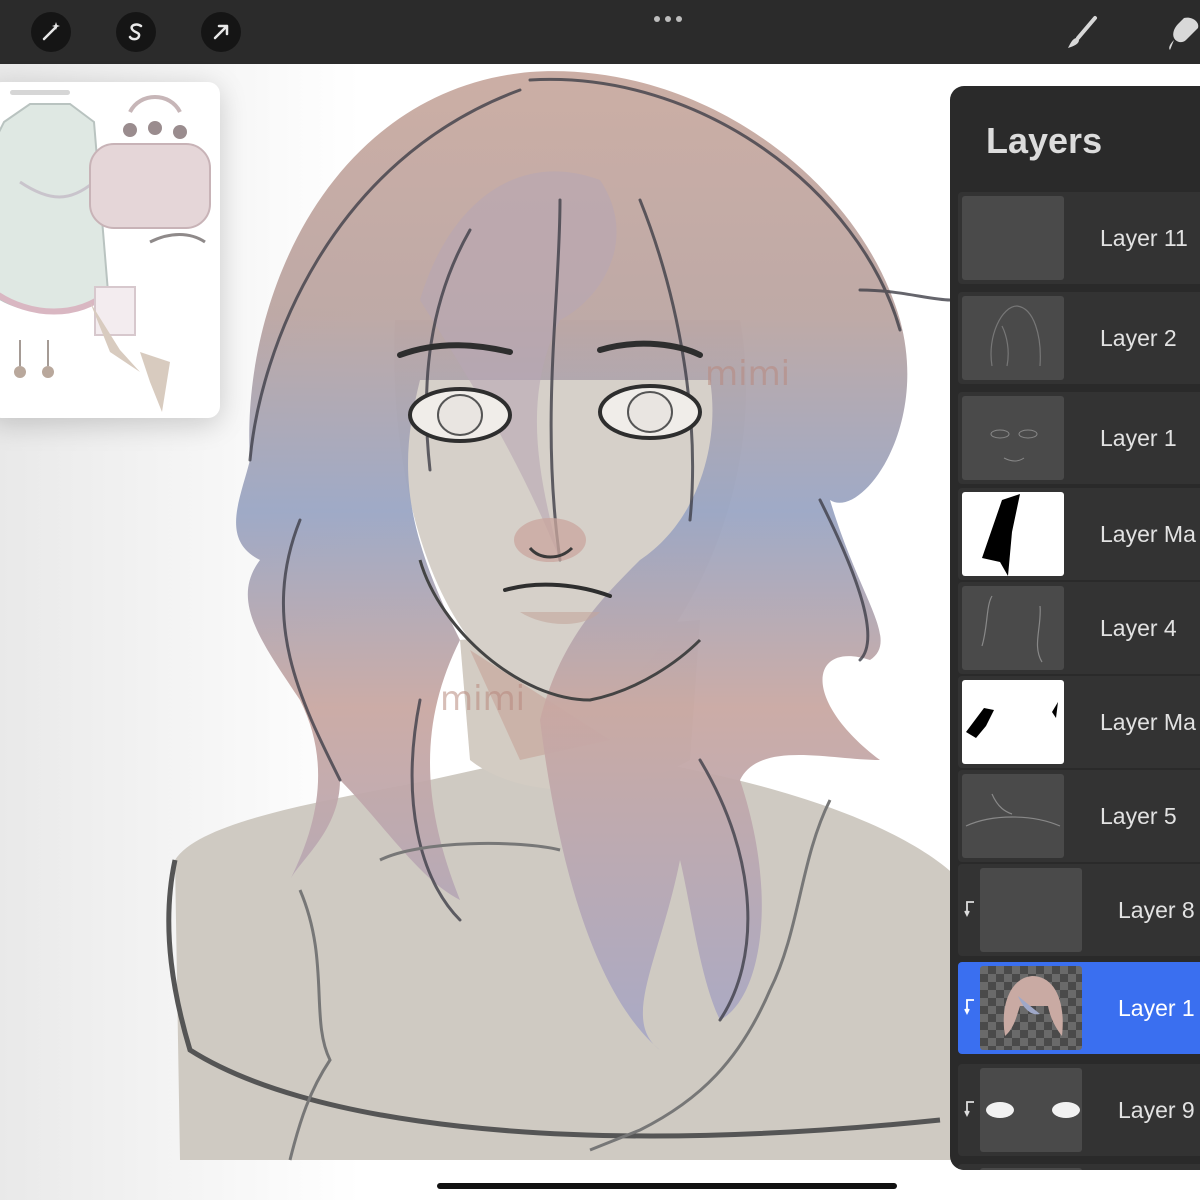  What do you see at coordinates (136, 32) in the screenshot?
I see `selection-icon` at bounding box center [136, 32].